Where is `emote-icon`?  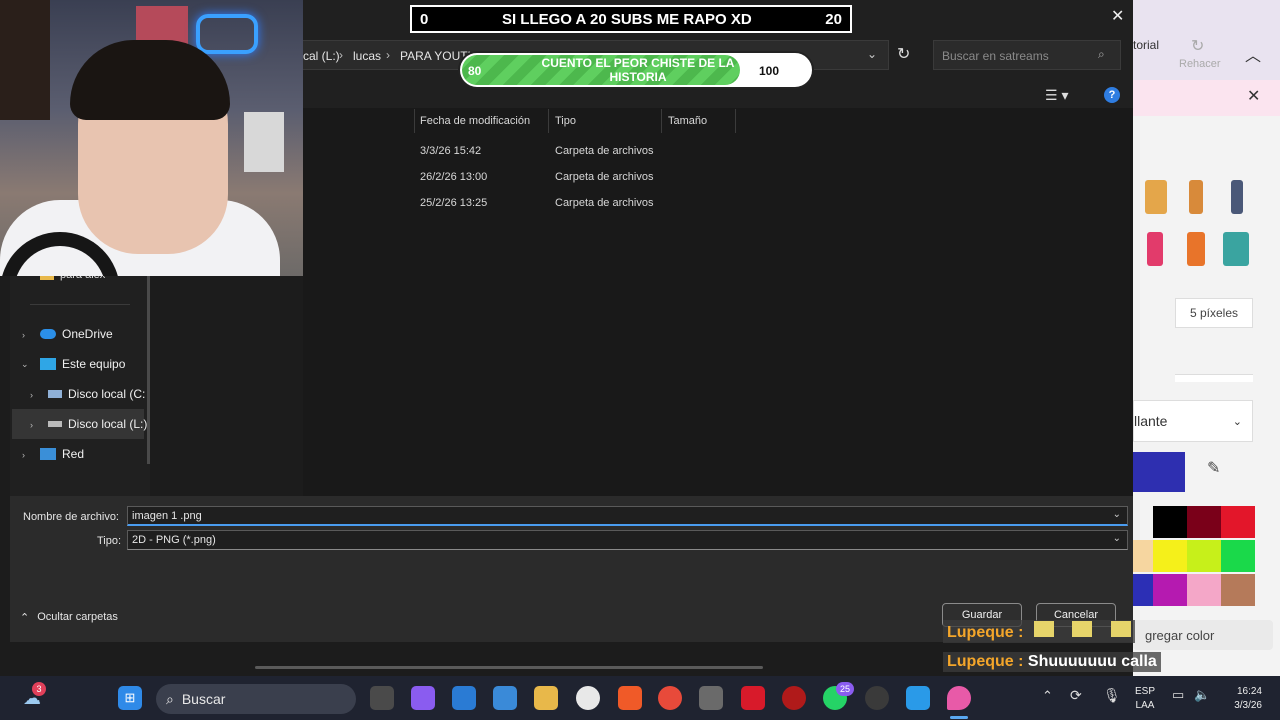 emote-icon is located at coordinates (1043, 629).